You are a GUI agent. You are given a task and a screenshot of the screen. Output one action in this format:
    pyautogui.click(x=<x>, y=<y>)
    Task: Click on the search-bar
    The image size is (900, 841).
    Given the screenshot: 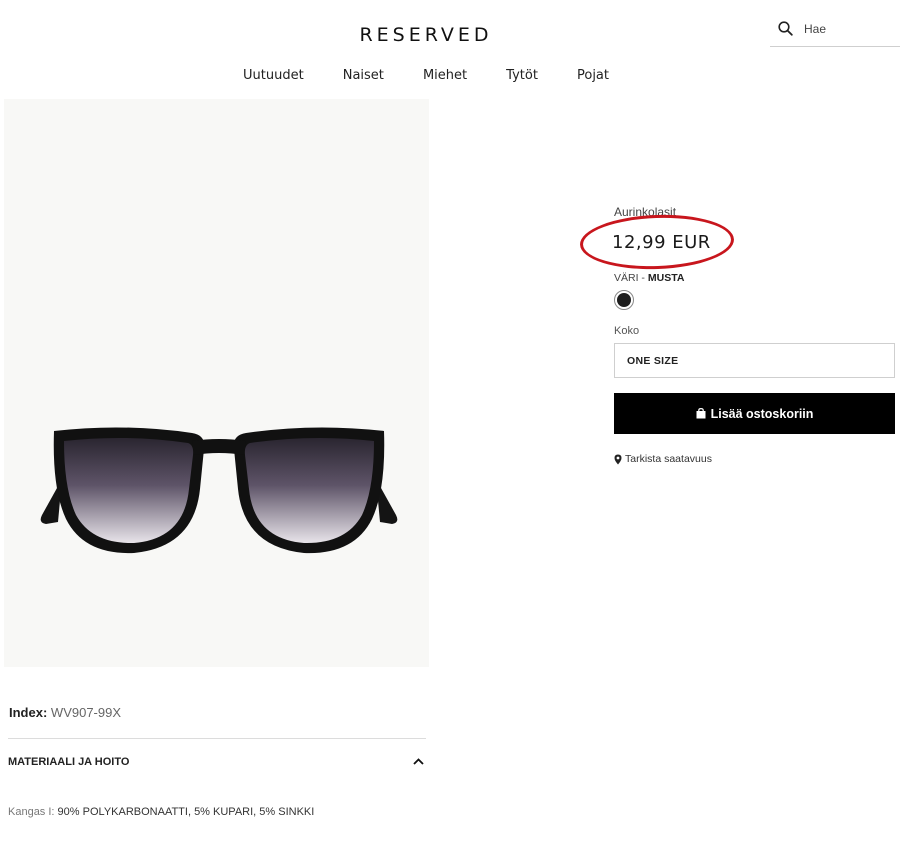 What is the action you would take?
    pyautogui.click(x=835, y=29)
    